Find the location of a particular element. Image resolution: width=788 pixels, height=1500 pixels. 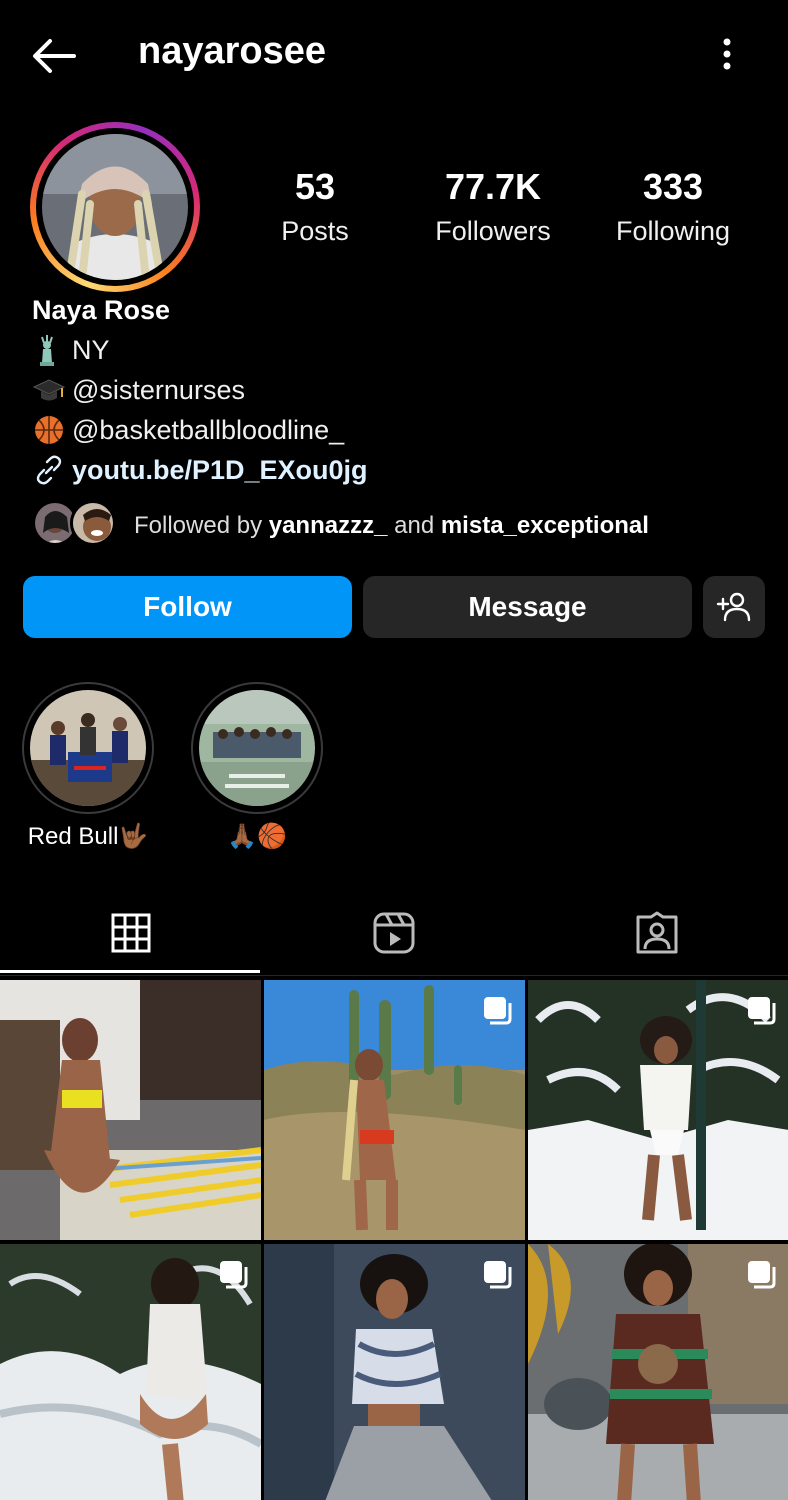

followers-stat: 77.7K Followers is located at coordinates (493, 206).